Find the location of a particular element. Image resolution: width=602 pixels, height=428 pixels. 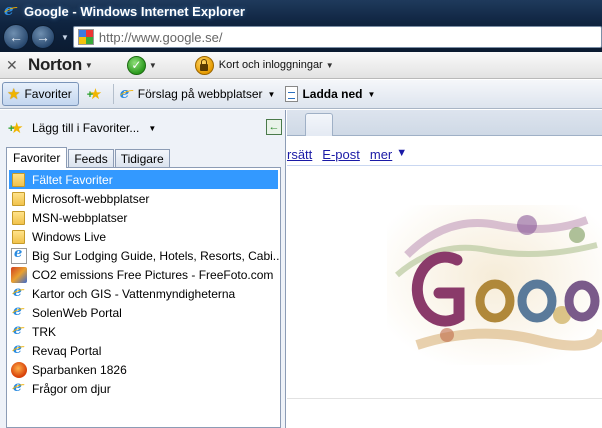

new-tab-button is located at coordinates (319, 124).